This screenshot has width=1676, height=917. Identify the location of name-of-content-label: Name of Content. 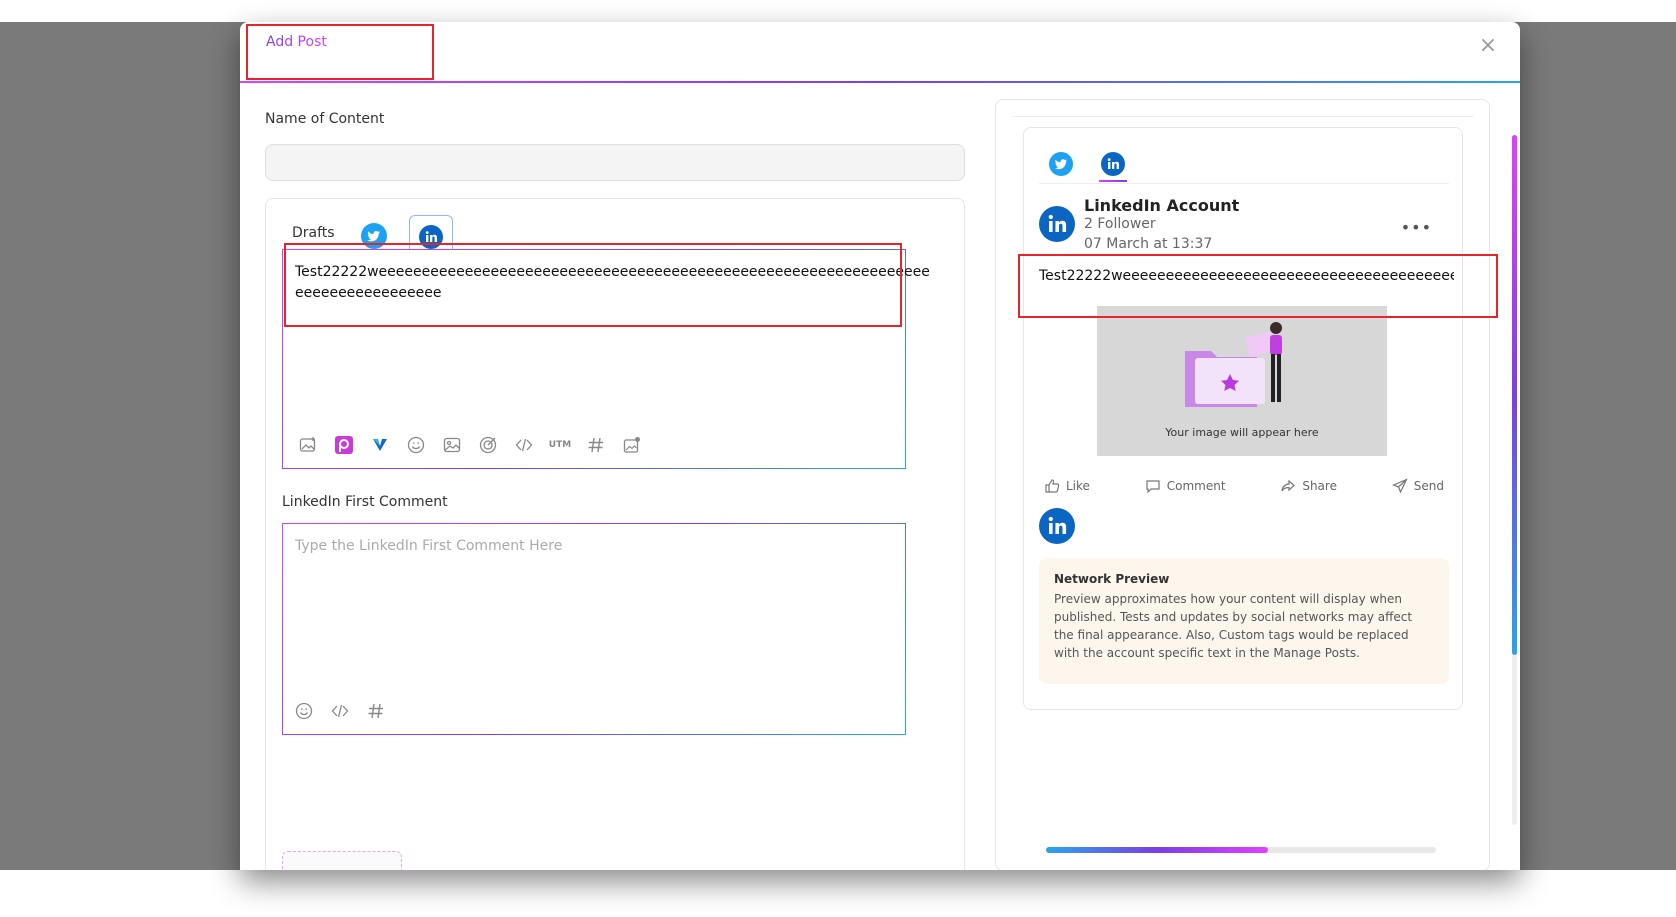
(325, 119).